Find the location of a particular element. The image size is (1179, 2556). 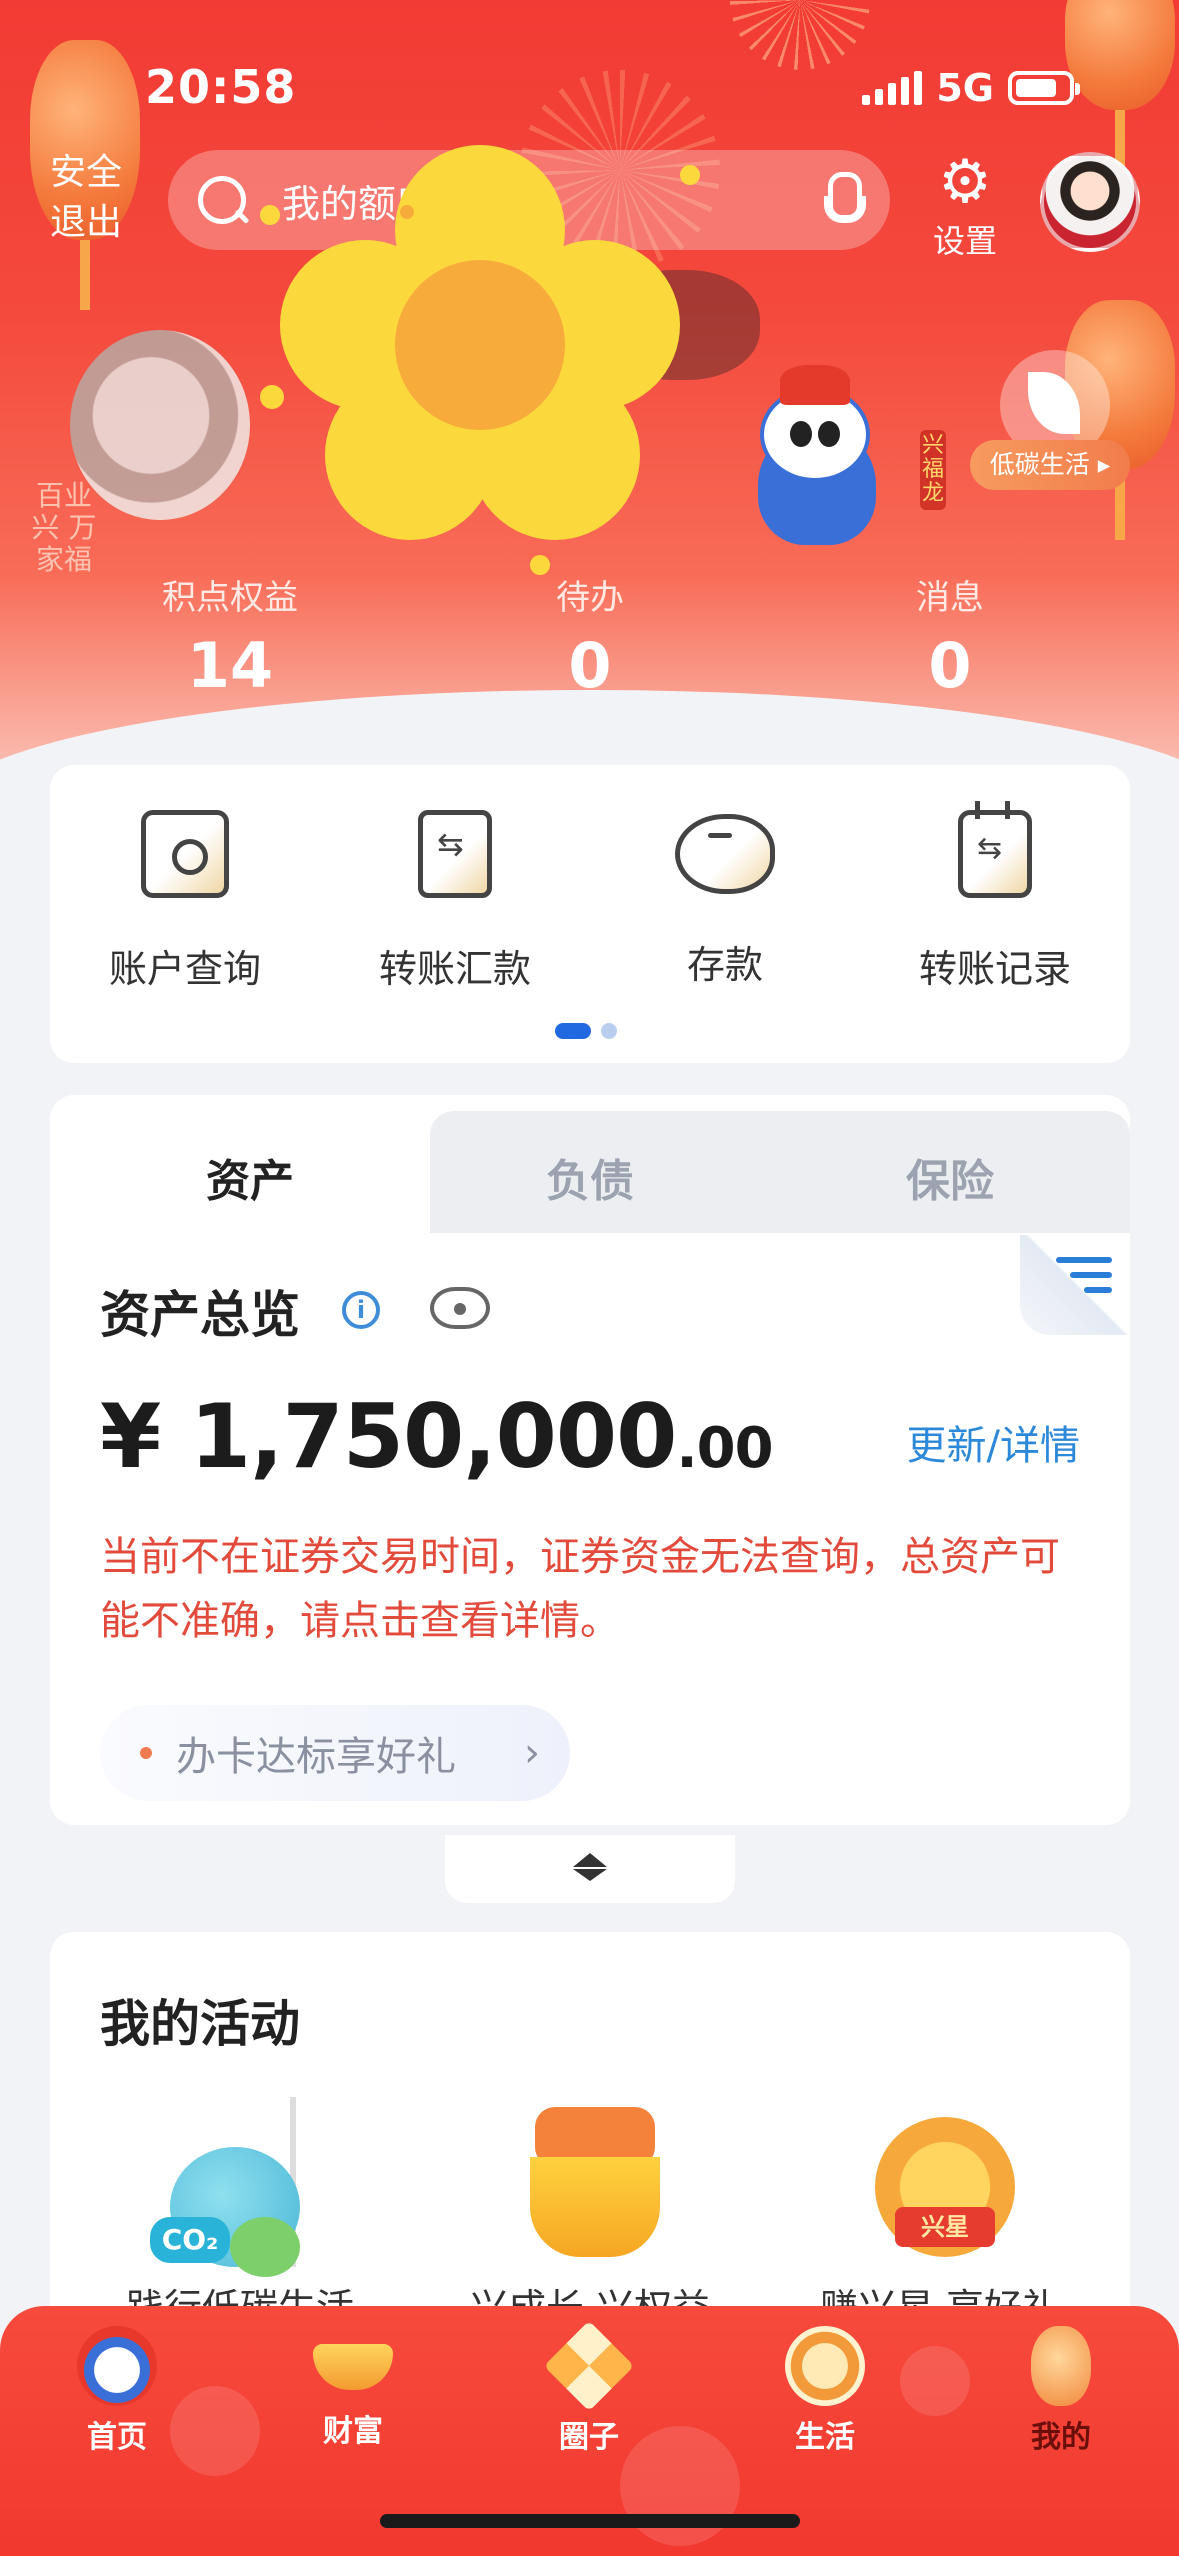

collapse-toggle is located at coordinates (590, 1869).